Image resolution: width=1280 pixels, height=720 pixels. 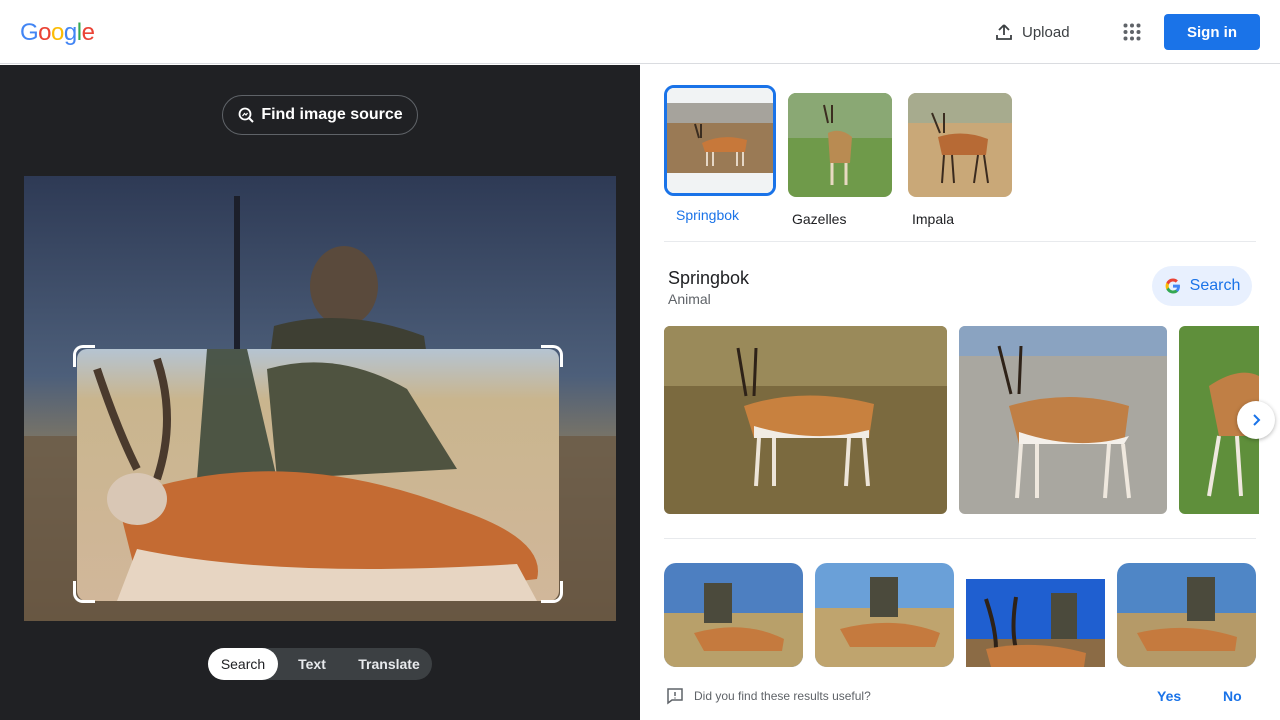 I want to click on google-search-label: Search, so click(x=1215, y=285).